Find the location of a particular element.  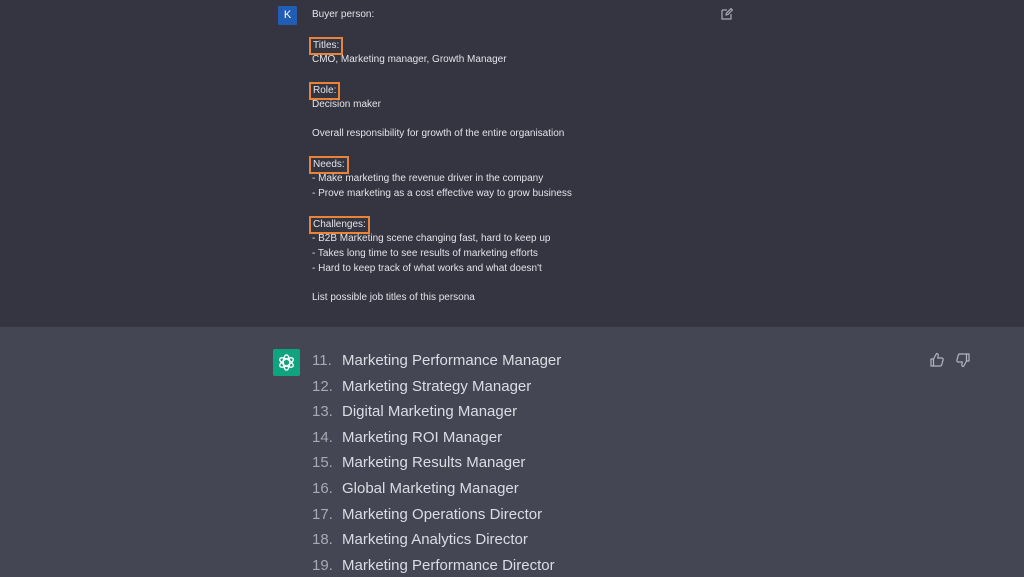

prompt-line: Decision maker is located at coordinates (346, 104).